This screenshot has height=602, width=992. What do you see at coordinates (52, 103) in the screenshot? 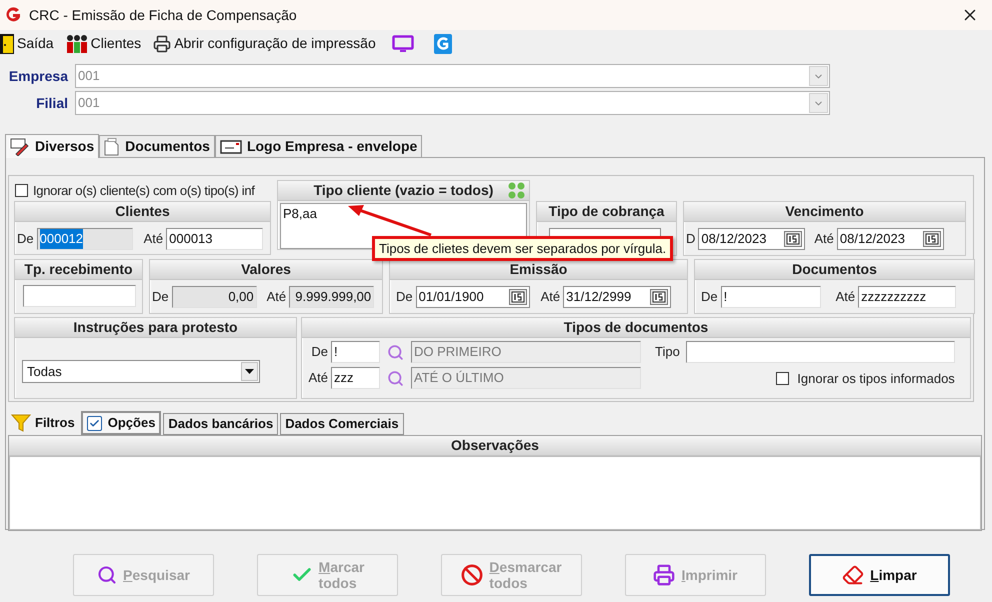
I see `field-label: Filial` at bounding box center [52, 103].